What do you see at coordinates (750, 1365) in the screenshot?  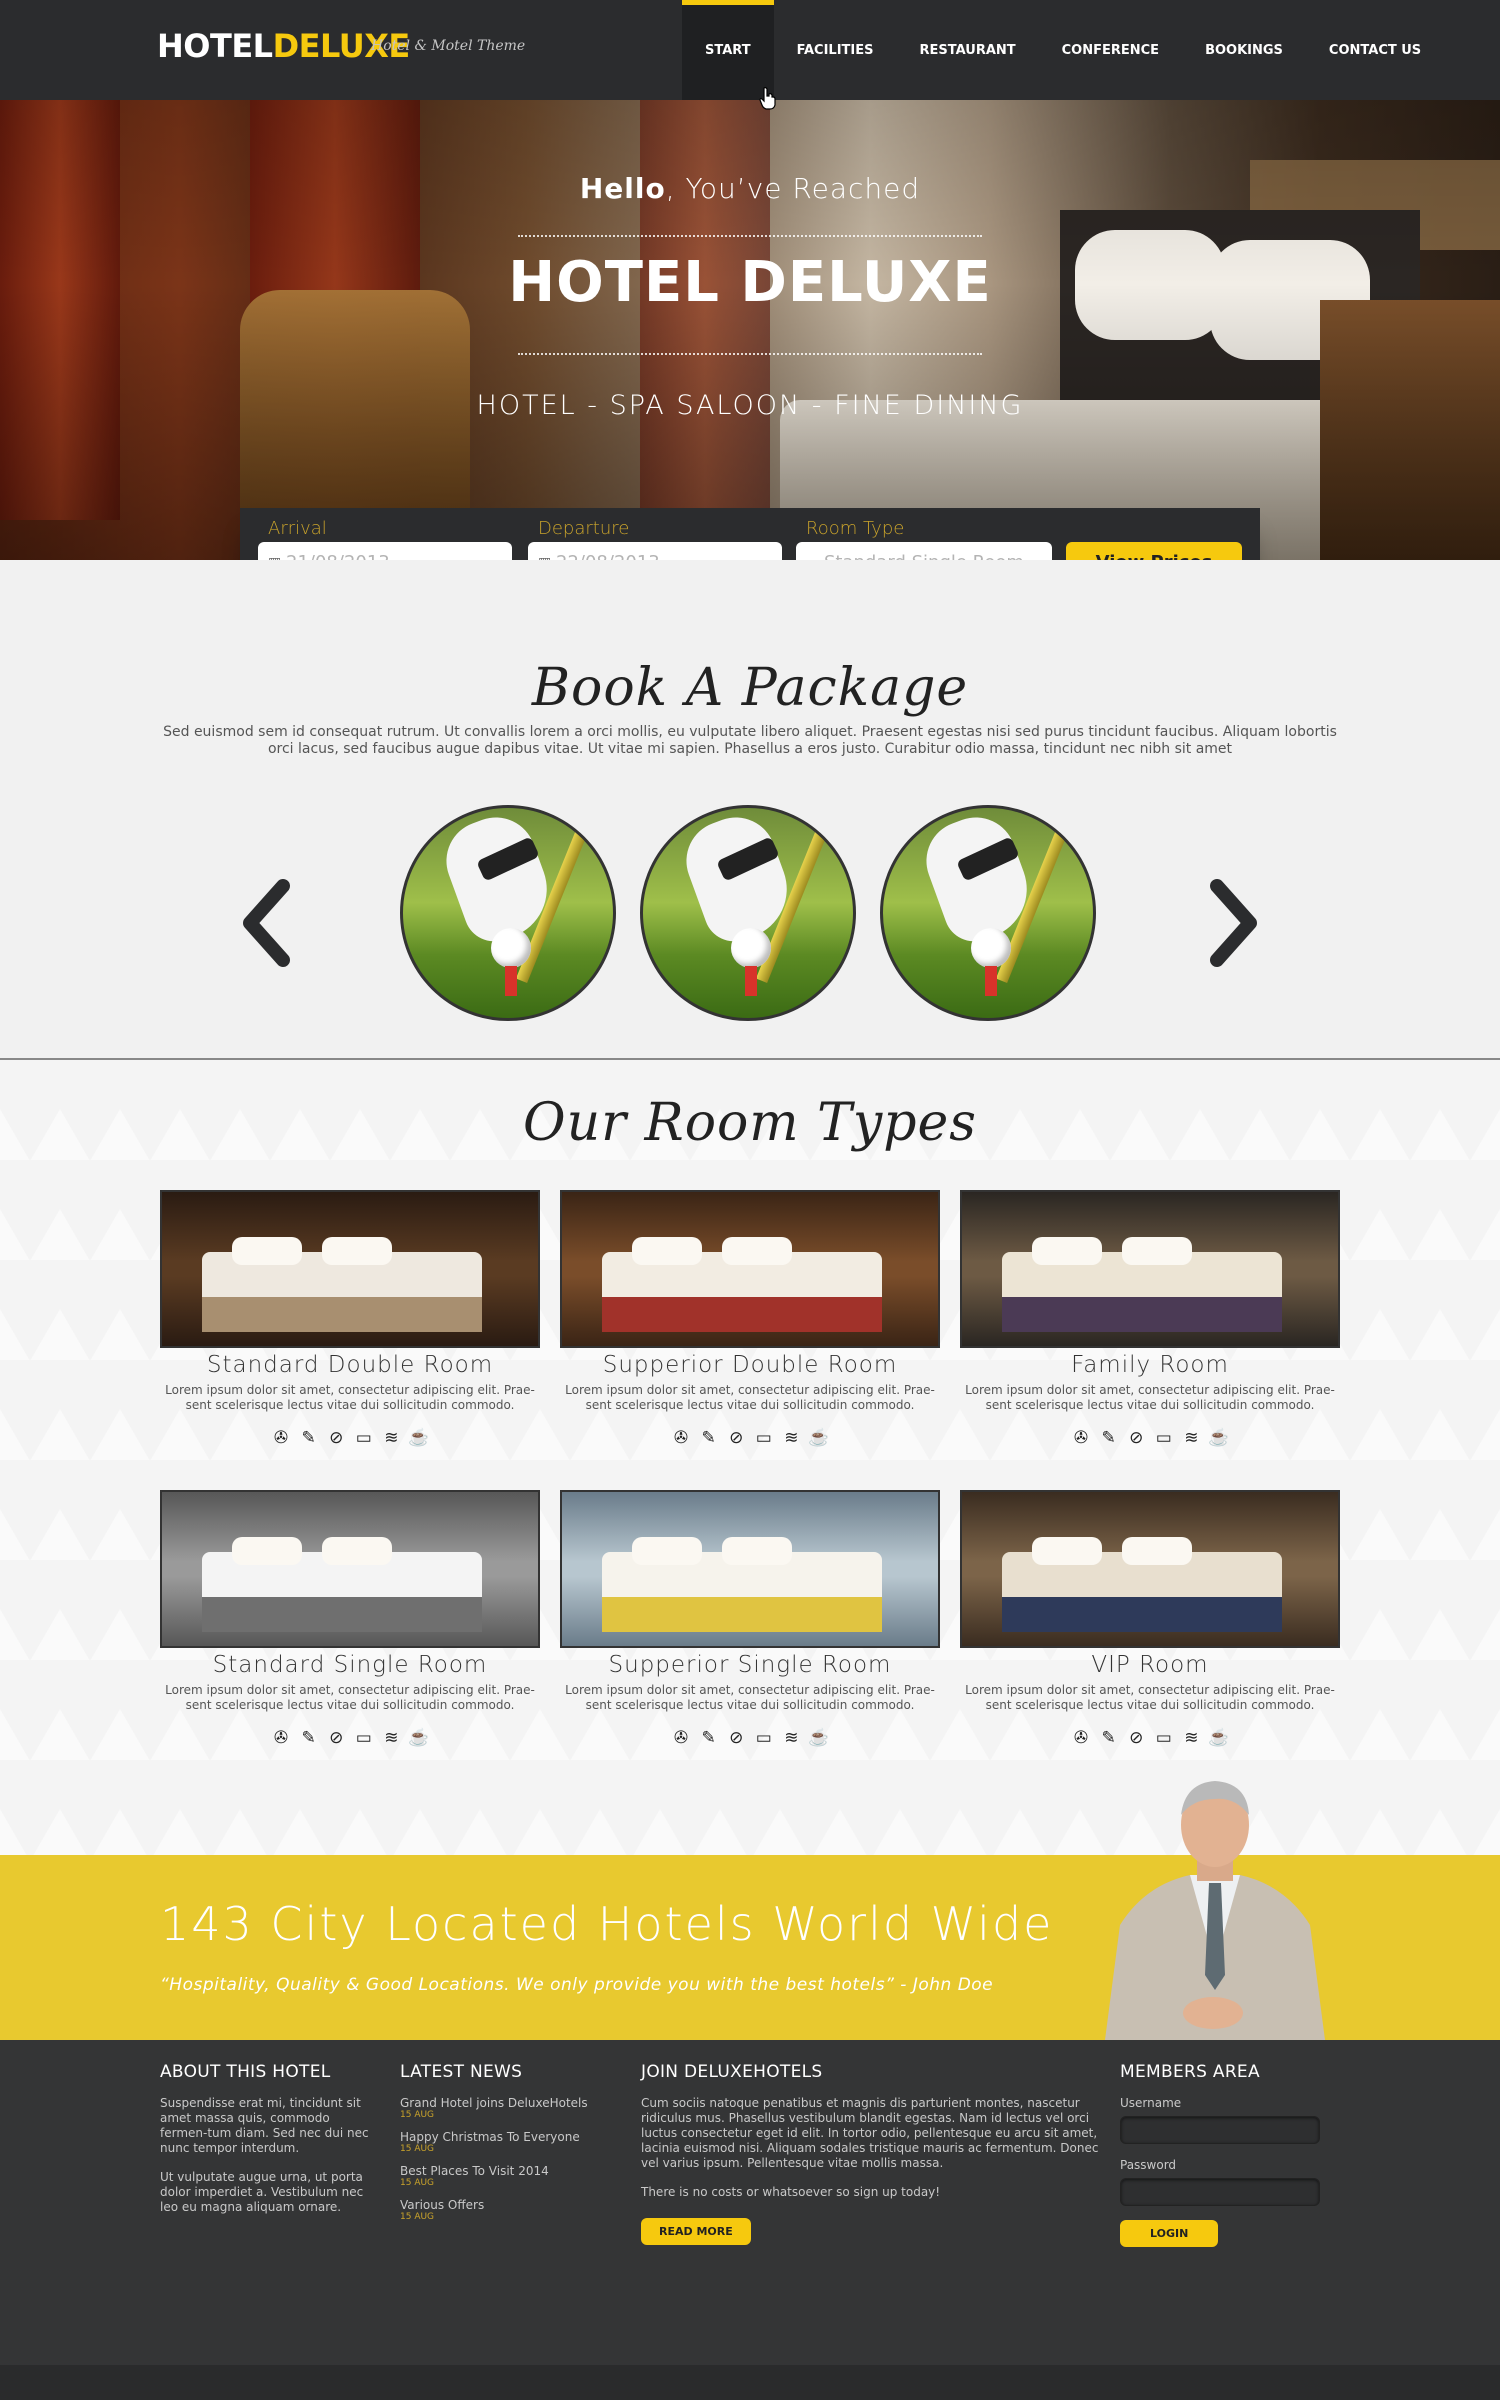 I see `room-name: Supperior Double Room` at bounding box center [750, 1365].